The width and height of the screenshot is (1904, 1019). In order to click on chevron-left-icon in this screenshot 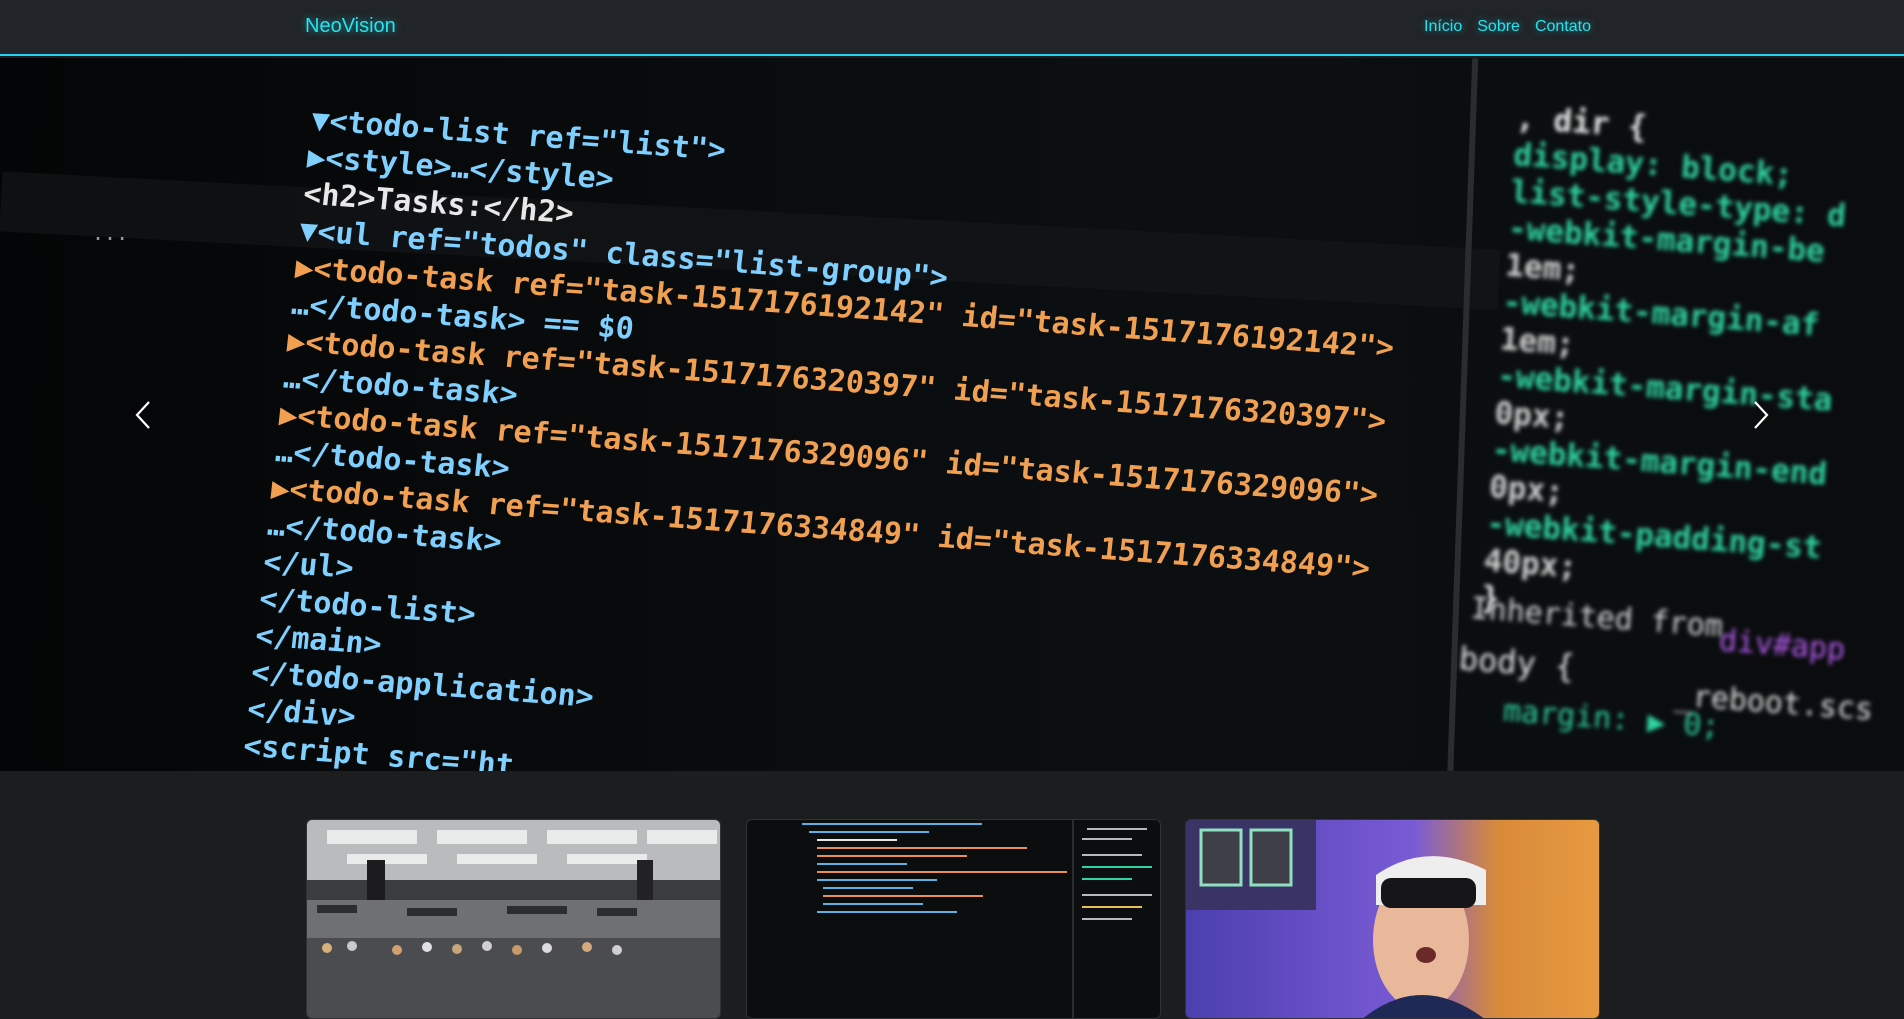, I will do `click(142, 414)`.